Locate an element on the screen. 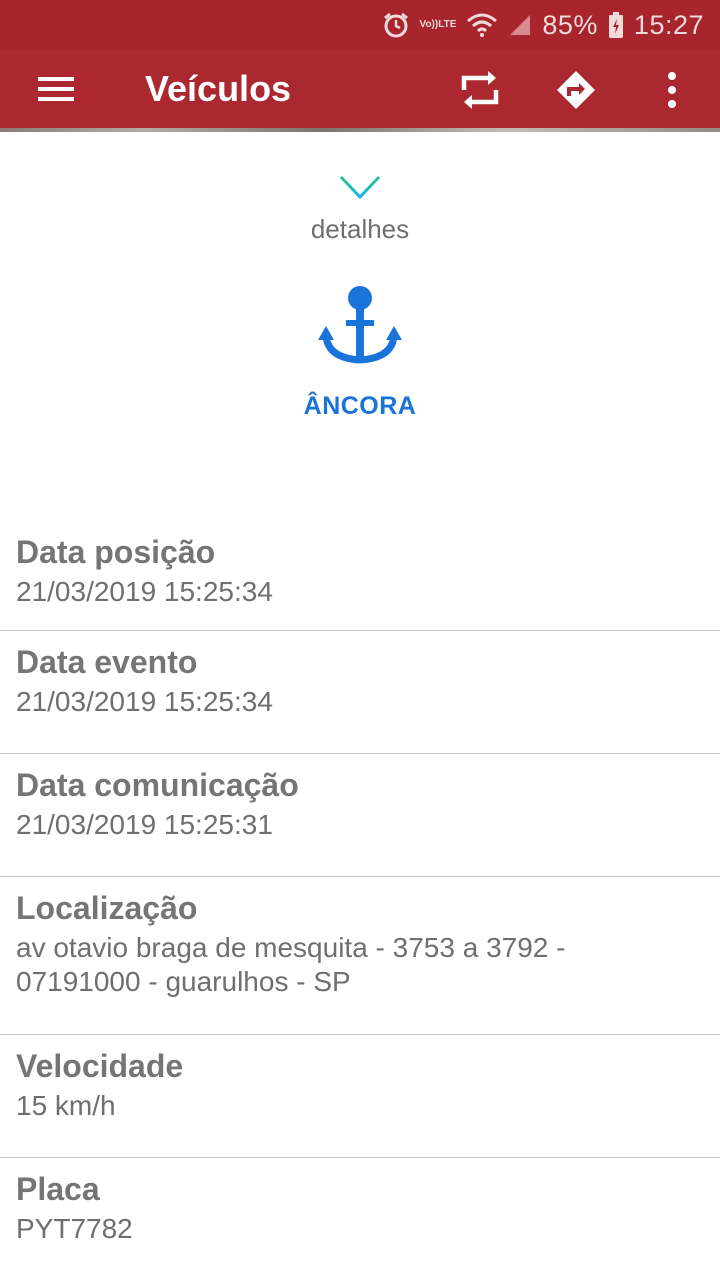  page-title: Veículos is located at coordinates (218, 88).